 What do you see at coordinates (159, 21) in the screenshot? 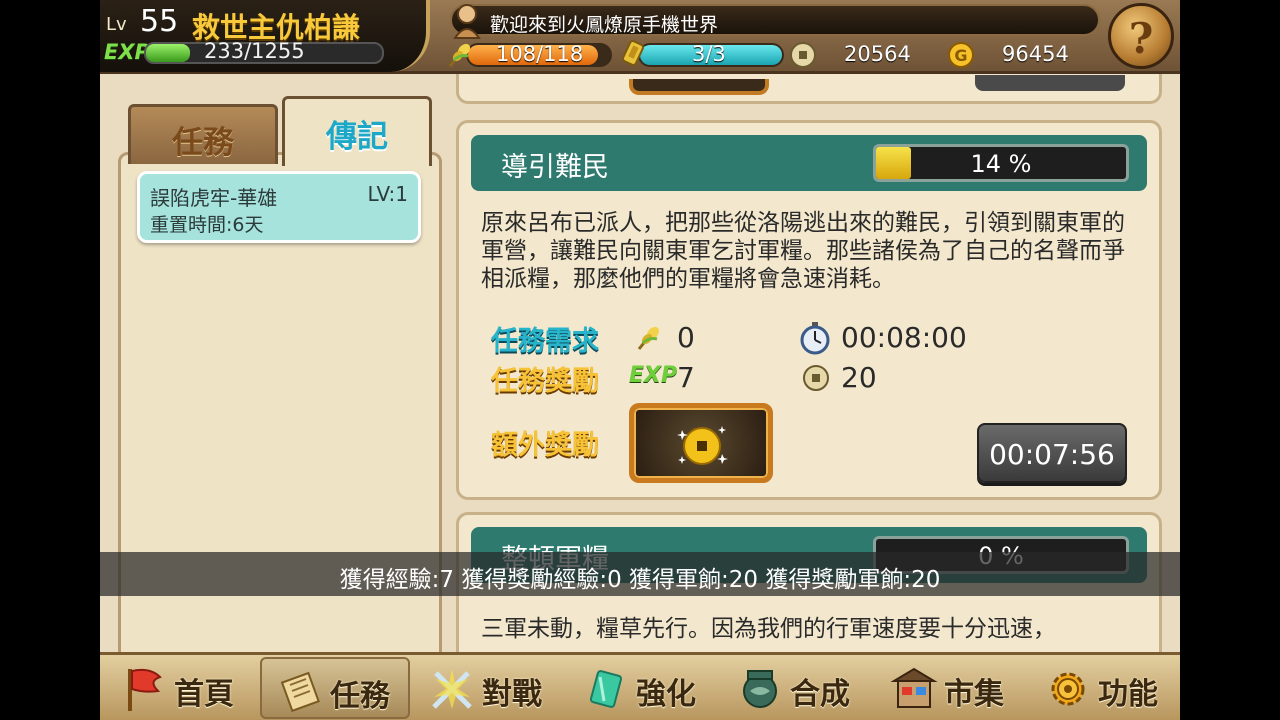
I see `player-level: 55` at bounding box center [159, 21].